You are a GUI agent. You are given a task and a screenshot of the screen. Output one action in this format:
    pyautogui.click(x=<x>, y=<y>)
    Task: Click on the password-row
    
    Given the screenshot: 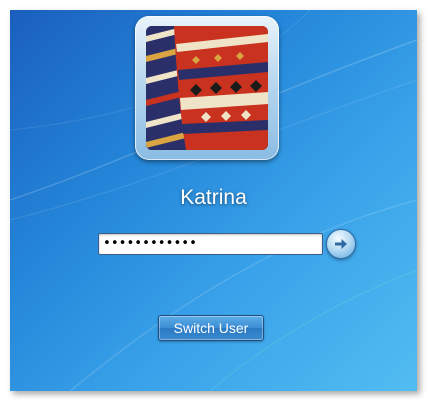 What is the action you would take?
    pyautogui.click(x=210, y=243)
    